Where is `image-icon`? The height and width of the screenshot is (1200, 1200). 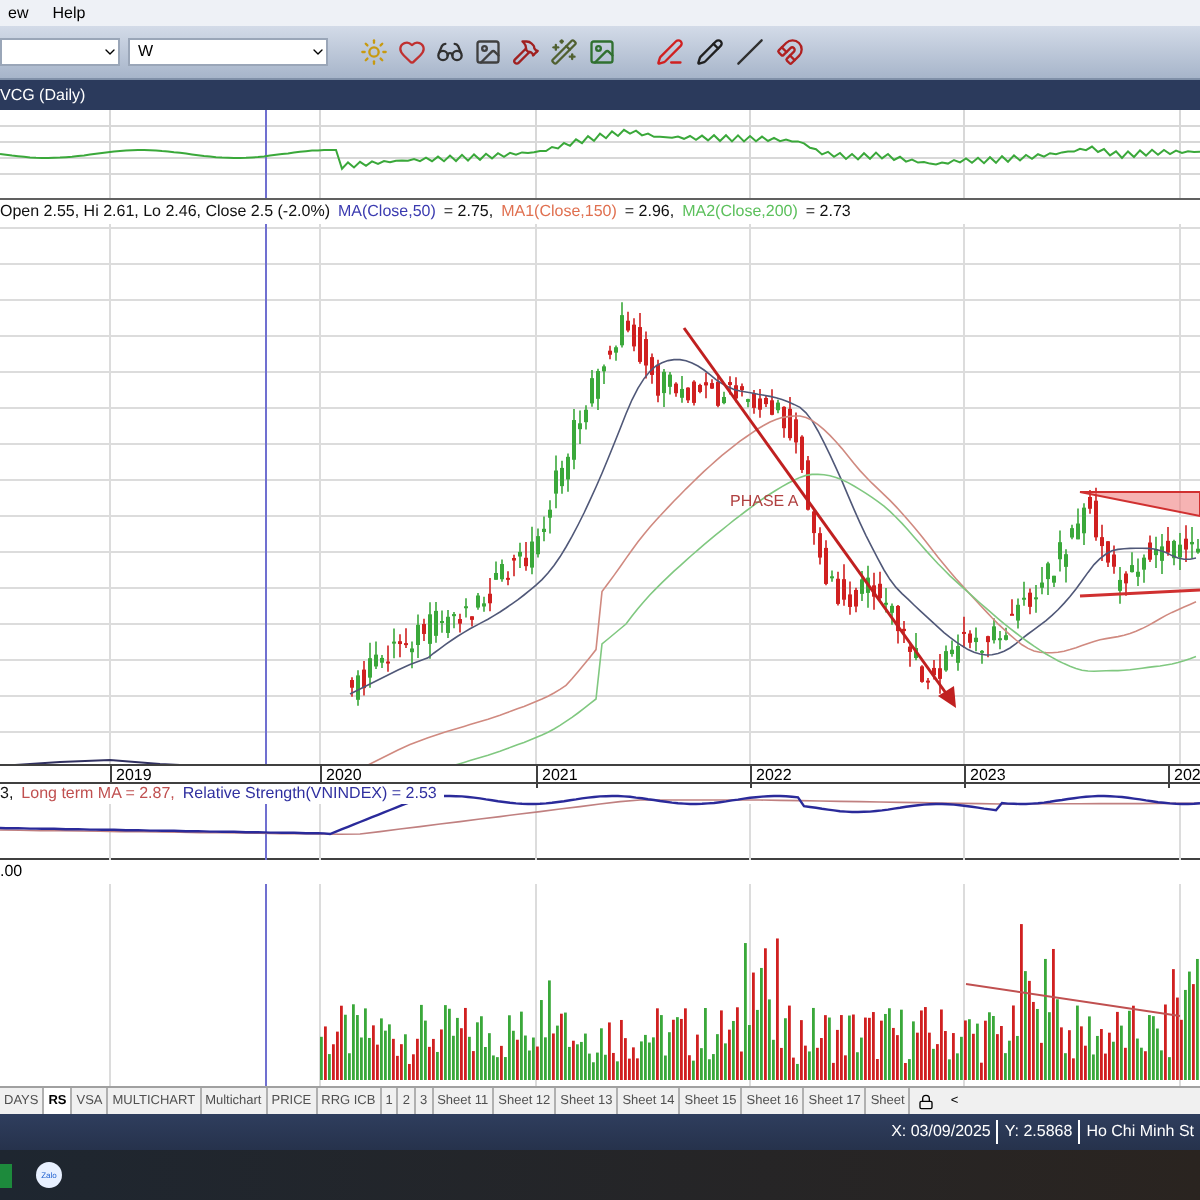
image-icon is located at coordinates (602, 52).